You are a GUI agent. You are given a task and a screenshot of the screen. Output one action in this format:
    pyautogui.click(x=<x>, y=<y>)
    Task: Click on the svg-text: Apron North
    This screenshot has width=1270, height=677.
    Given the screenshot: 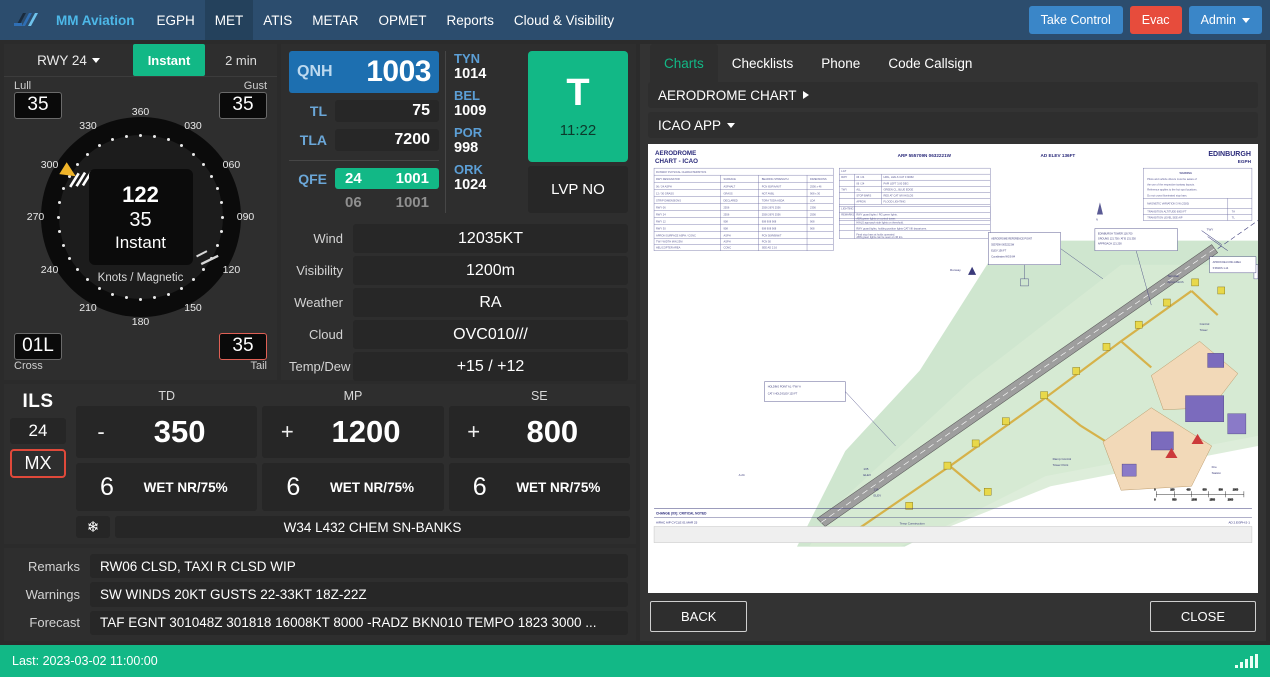 What is the action you would take?
    pyautogui.click(x=1175, y=282)
    